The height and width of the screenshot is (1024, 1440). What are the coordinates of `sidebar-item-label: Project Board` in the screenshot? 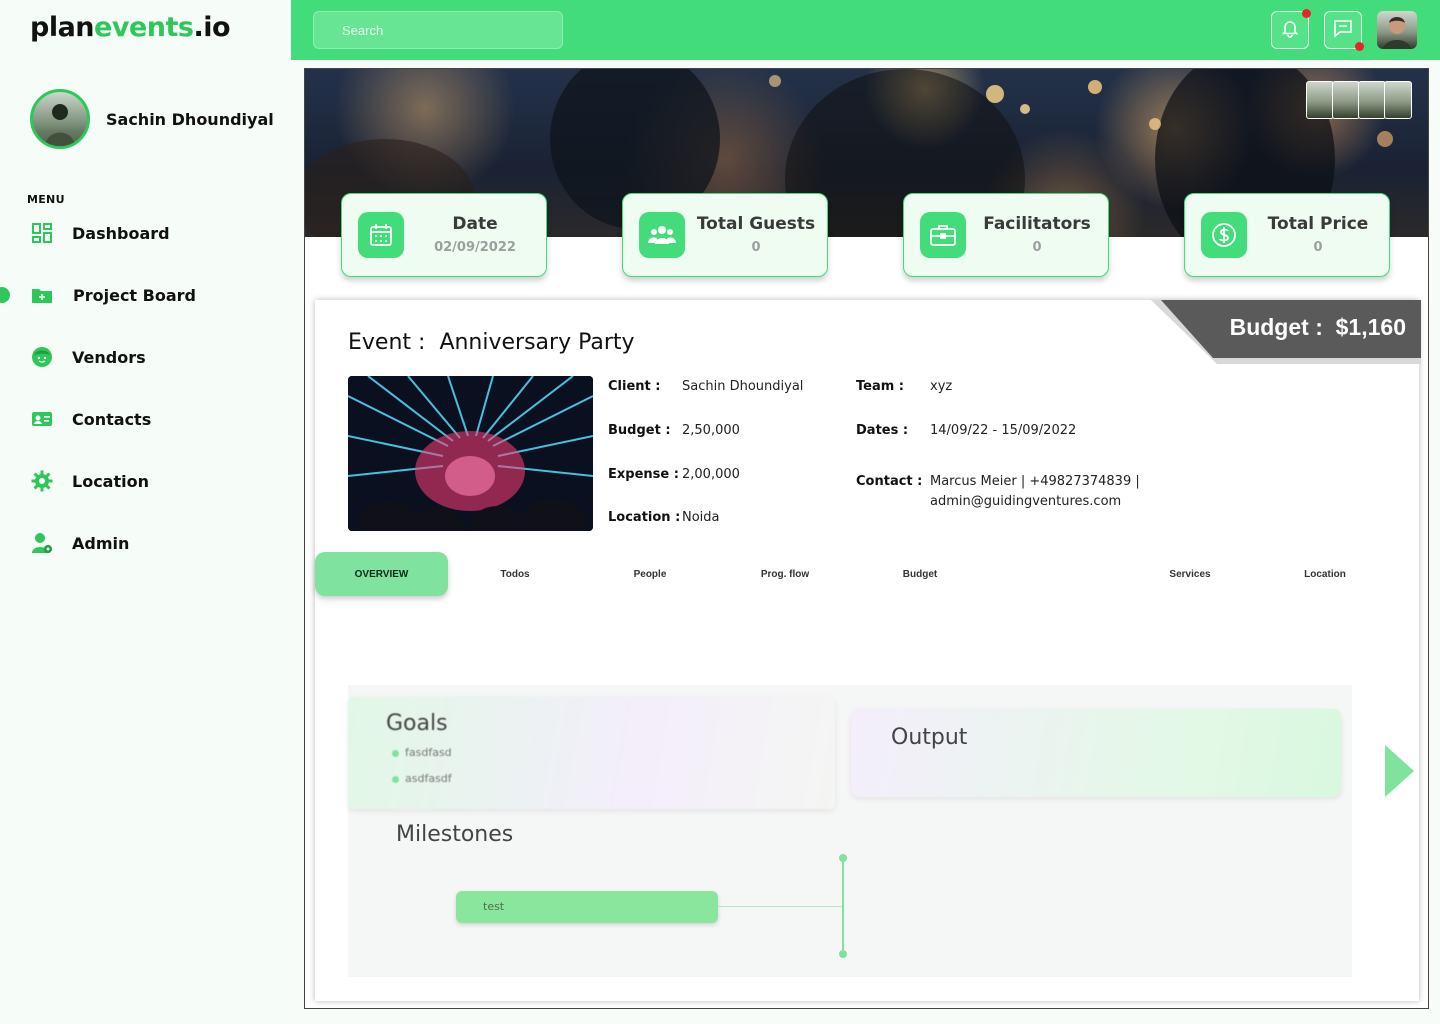 It's located at (134, 295).